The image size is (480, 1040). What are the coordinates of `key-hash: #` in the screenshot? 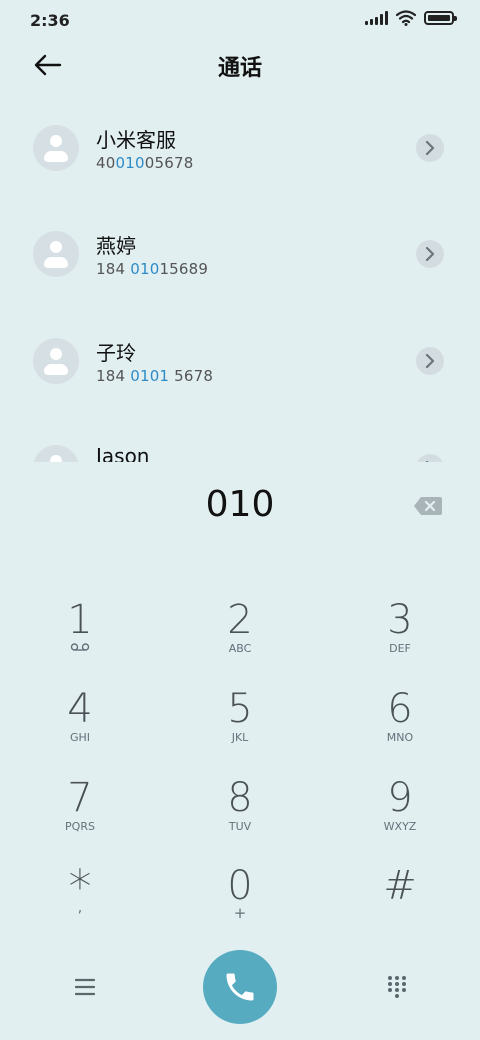 It's located at (400, 904).